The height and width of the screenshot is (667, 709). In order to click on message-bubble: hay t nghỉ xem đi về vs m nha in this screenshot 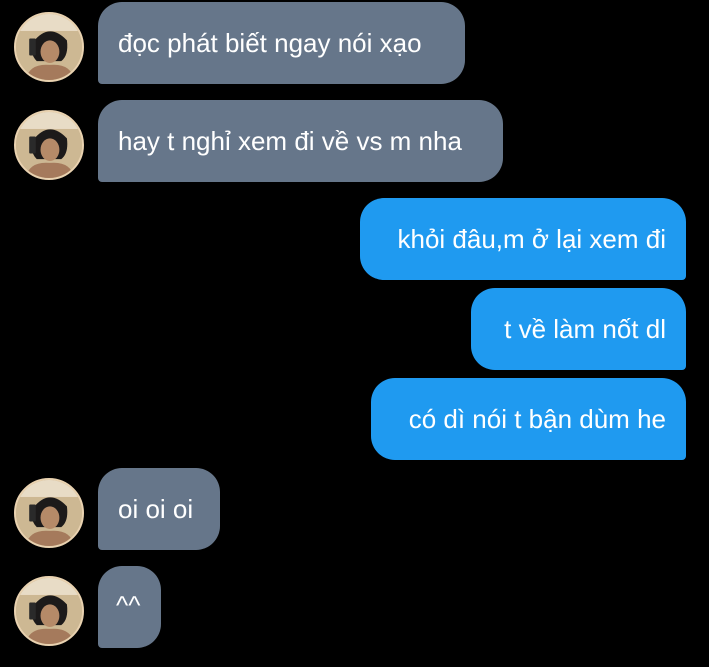, I will do `click(300, 141)`.